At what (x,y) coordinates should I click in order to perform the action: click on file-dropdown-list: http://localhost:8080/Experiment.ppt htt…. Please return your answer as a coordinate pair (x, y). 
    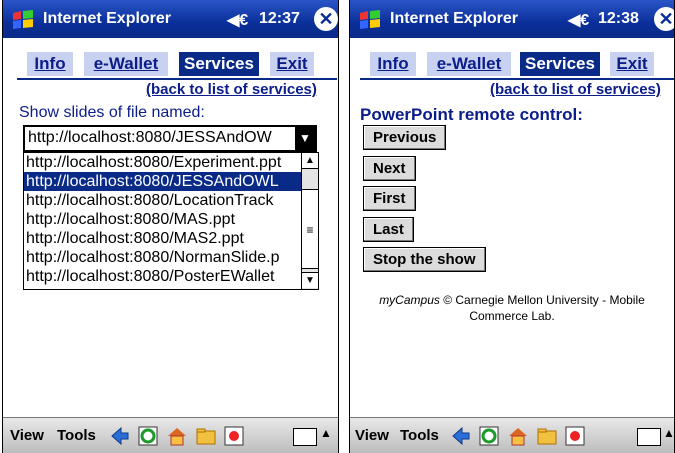
    Looking at the image, I should click on (171, 221).